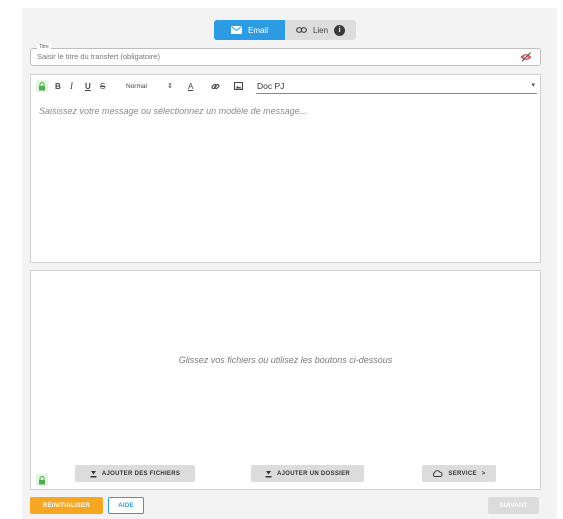  What do you see at coordinates (396, 86) in the screenshot?
I see `template-select: Doc PJ ▾` at bounding box center [396, 86].